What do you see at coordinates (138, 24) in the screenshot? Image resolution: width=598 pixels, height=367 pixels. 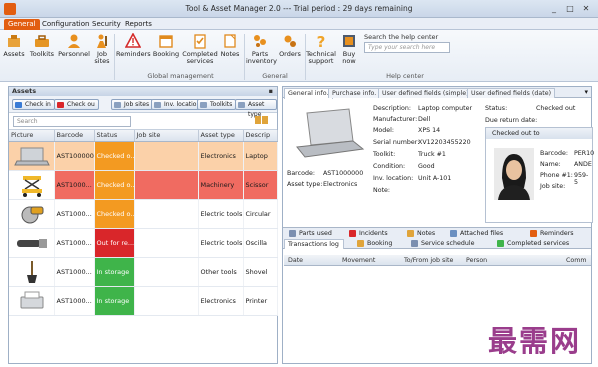 I see `menu-reports: Reports` at bounding box center [138, 24].